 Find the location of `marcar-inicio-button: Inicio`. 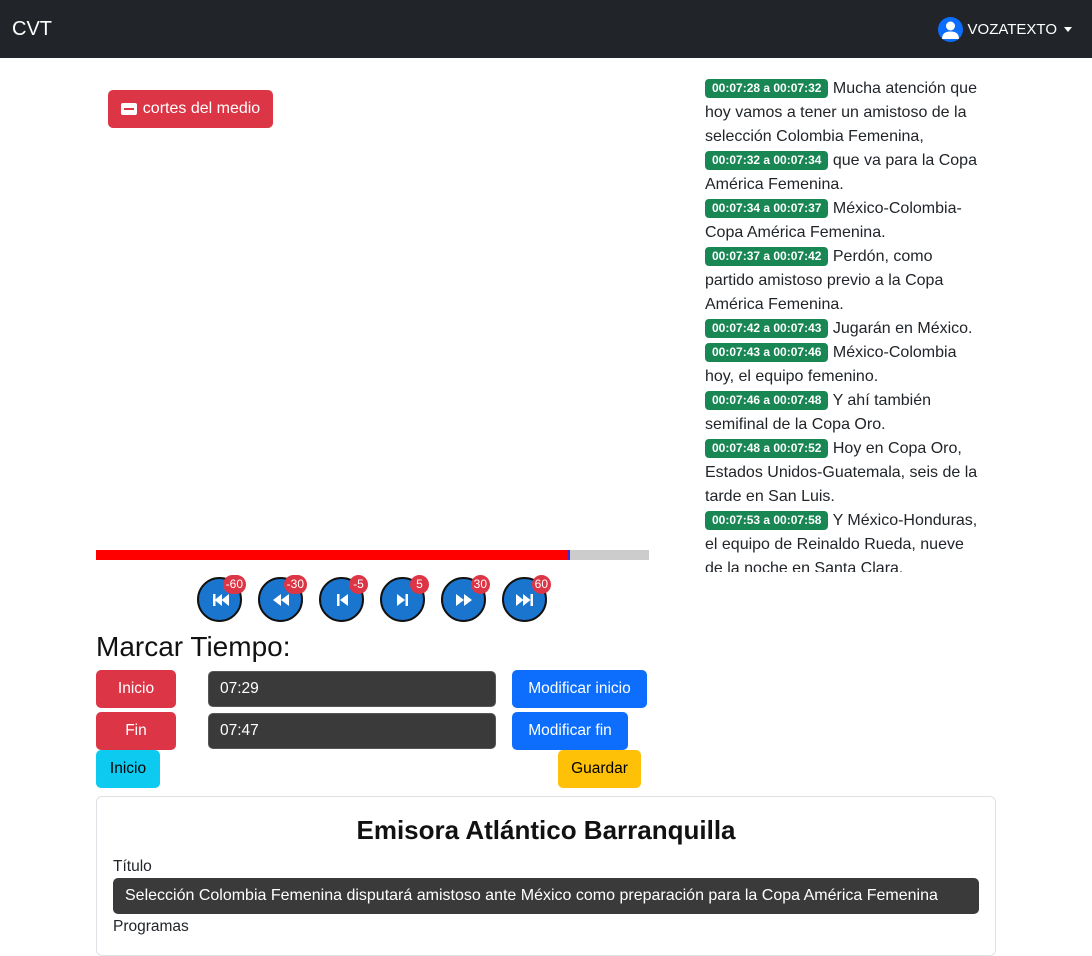

marcar-inicio-button: Inicio is located at coordinates (136, 689).